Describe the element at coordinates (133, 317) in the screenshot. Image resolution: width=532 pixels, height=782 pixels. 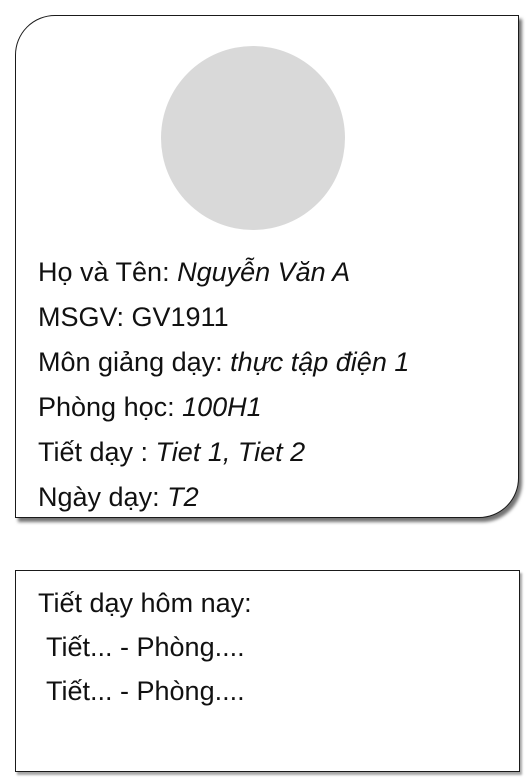
I see `teacher-id-text: MSGV: GV1911` at that location.